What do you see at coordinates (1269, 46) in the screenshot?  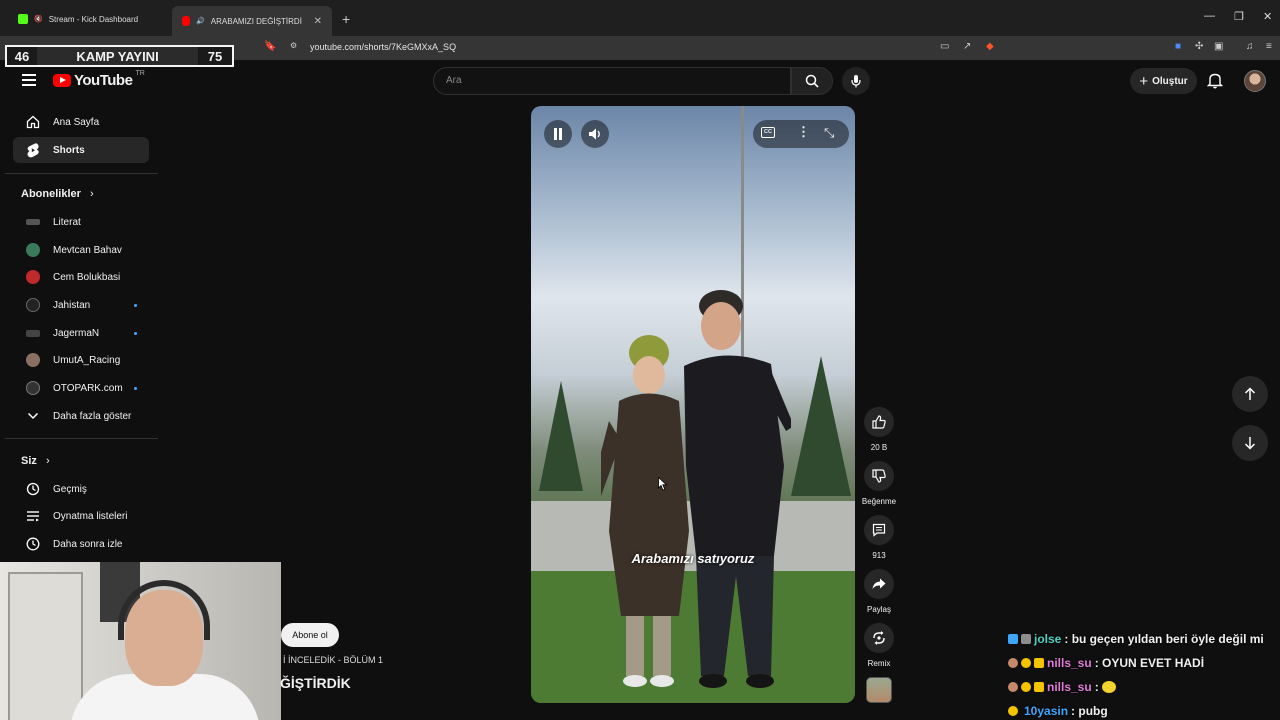 I see `menu-icon: ≡` at bounding box center [1269, 46].